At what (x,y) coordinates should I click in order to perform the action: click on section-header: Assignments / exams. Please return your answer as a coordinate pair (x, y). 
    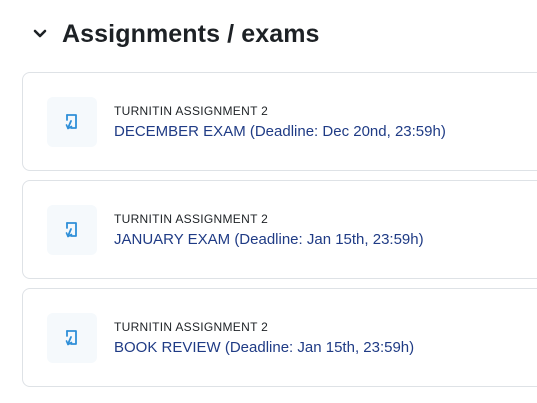
    Looking at the image, I should click on (174, 34).